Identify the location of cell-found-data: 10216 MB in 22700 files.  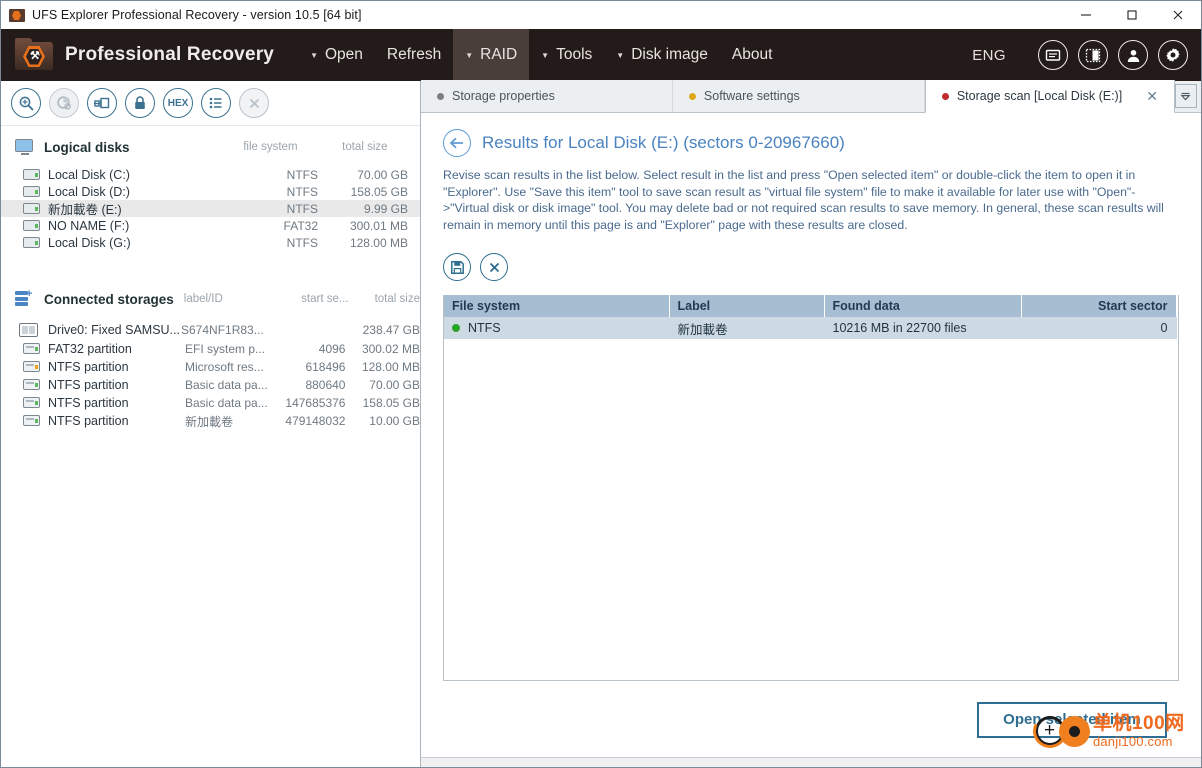
(922, 328).